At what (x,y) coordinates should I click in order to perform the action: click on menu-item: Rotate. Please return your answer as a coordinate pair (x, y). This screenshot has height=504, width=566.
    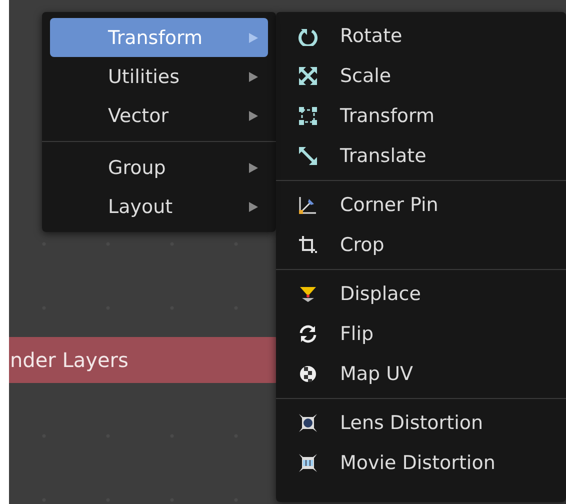
    Looking at the image, I should click on (421, 36).